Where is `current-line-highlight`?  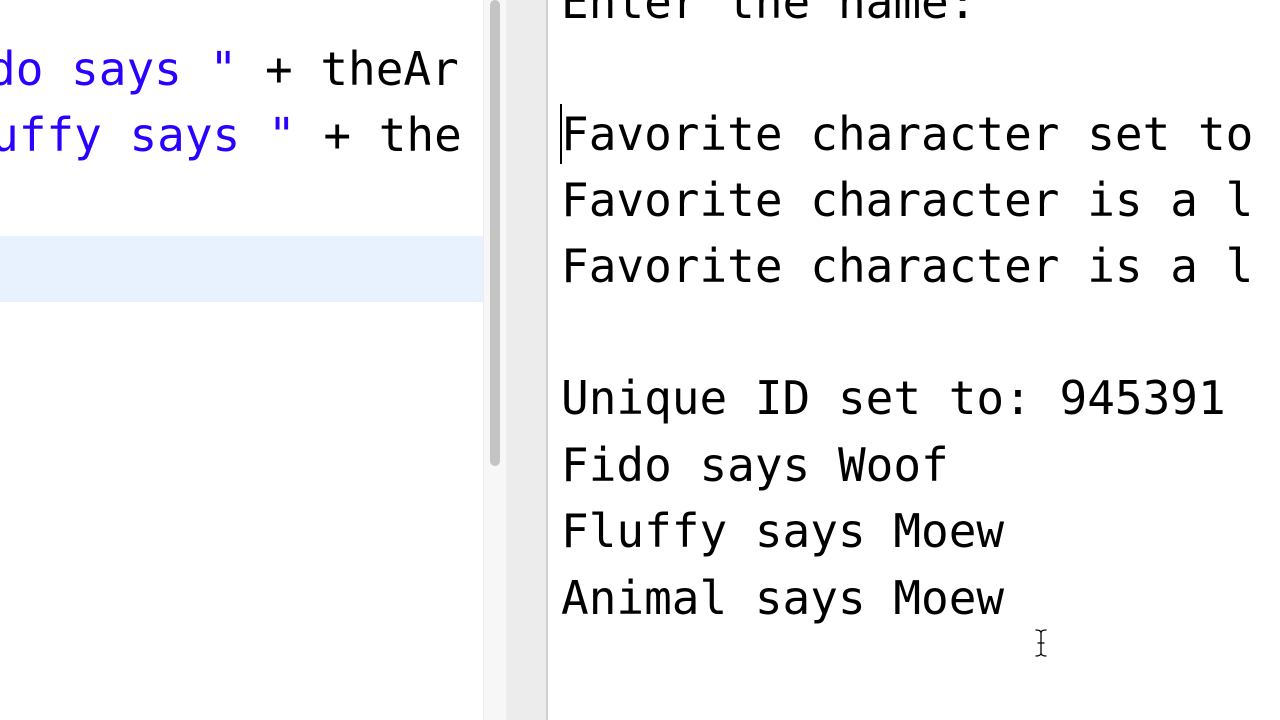
current-line-highlight is located at coordinates (241, 269).